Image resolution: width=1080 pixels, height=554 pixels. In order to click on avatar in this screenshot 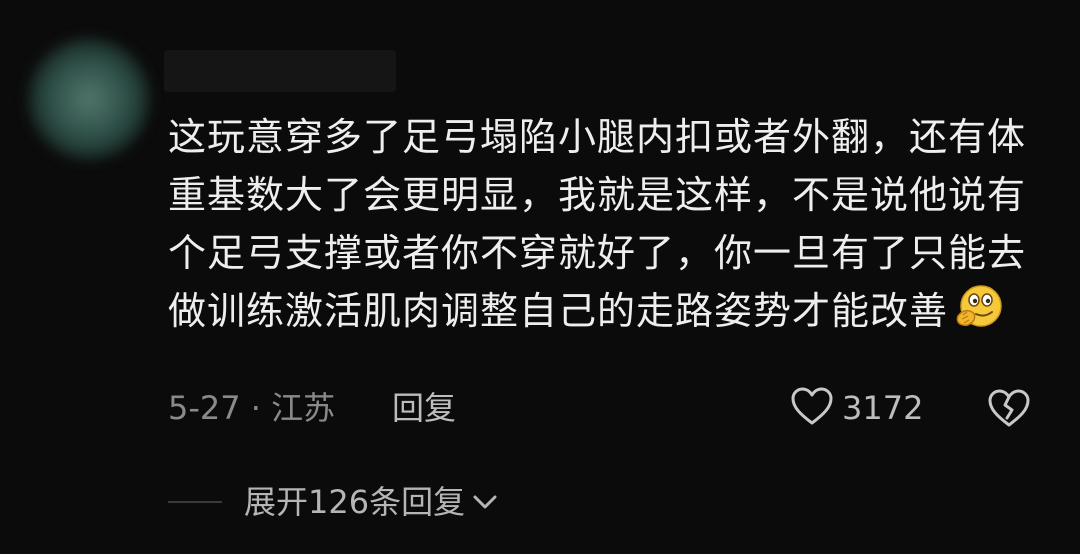, I will do `click(89, 99)`.